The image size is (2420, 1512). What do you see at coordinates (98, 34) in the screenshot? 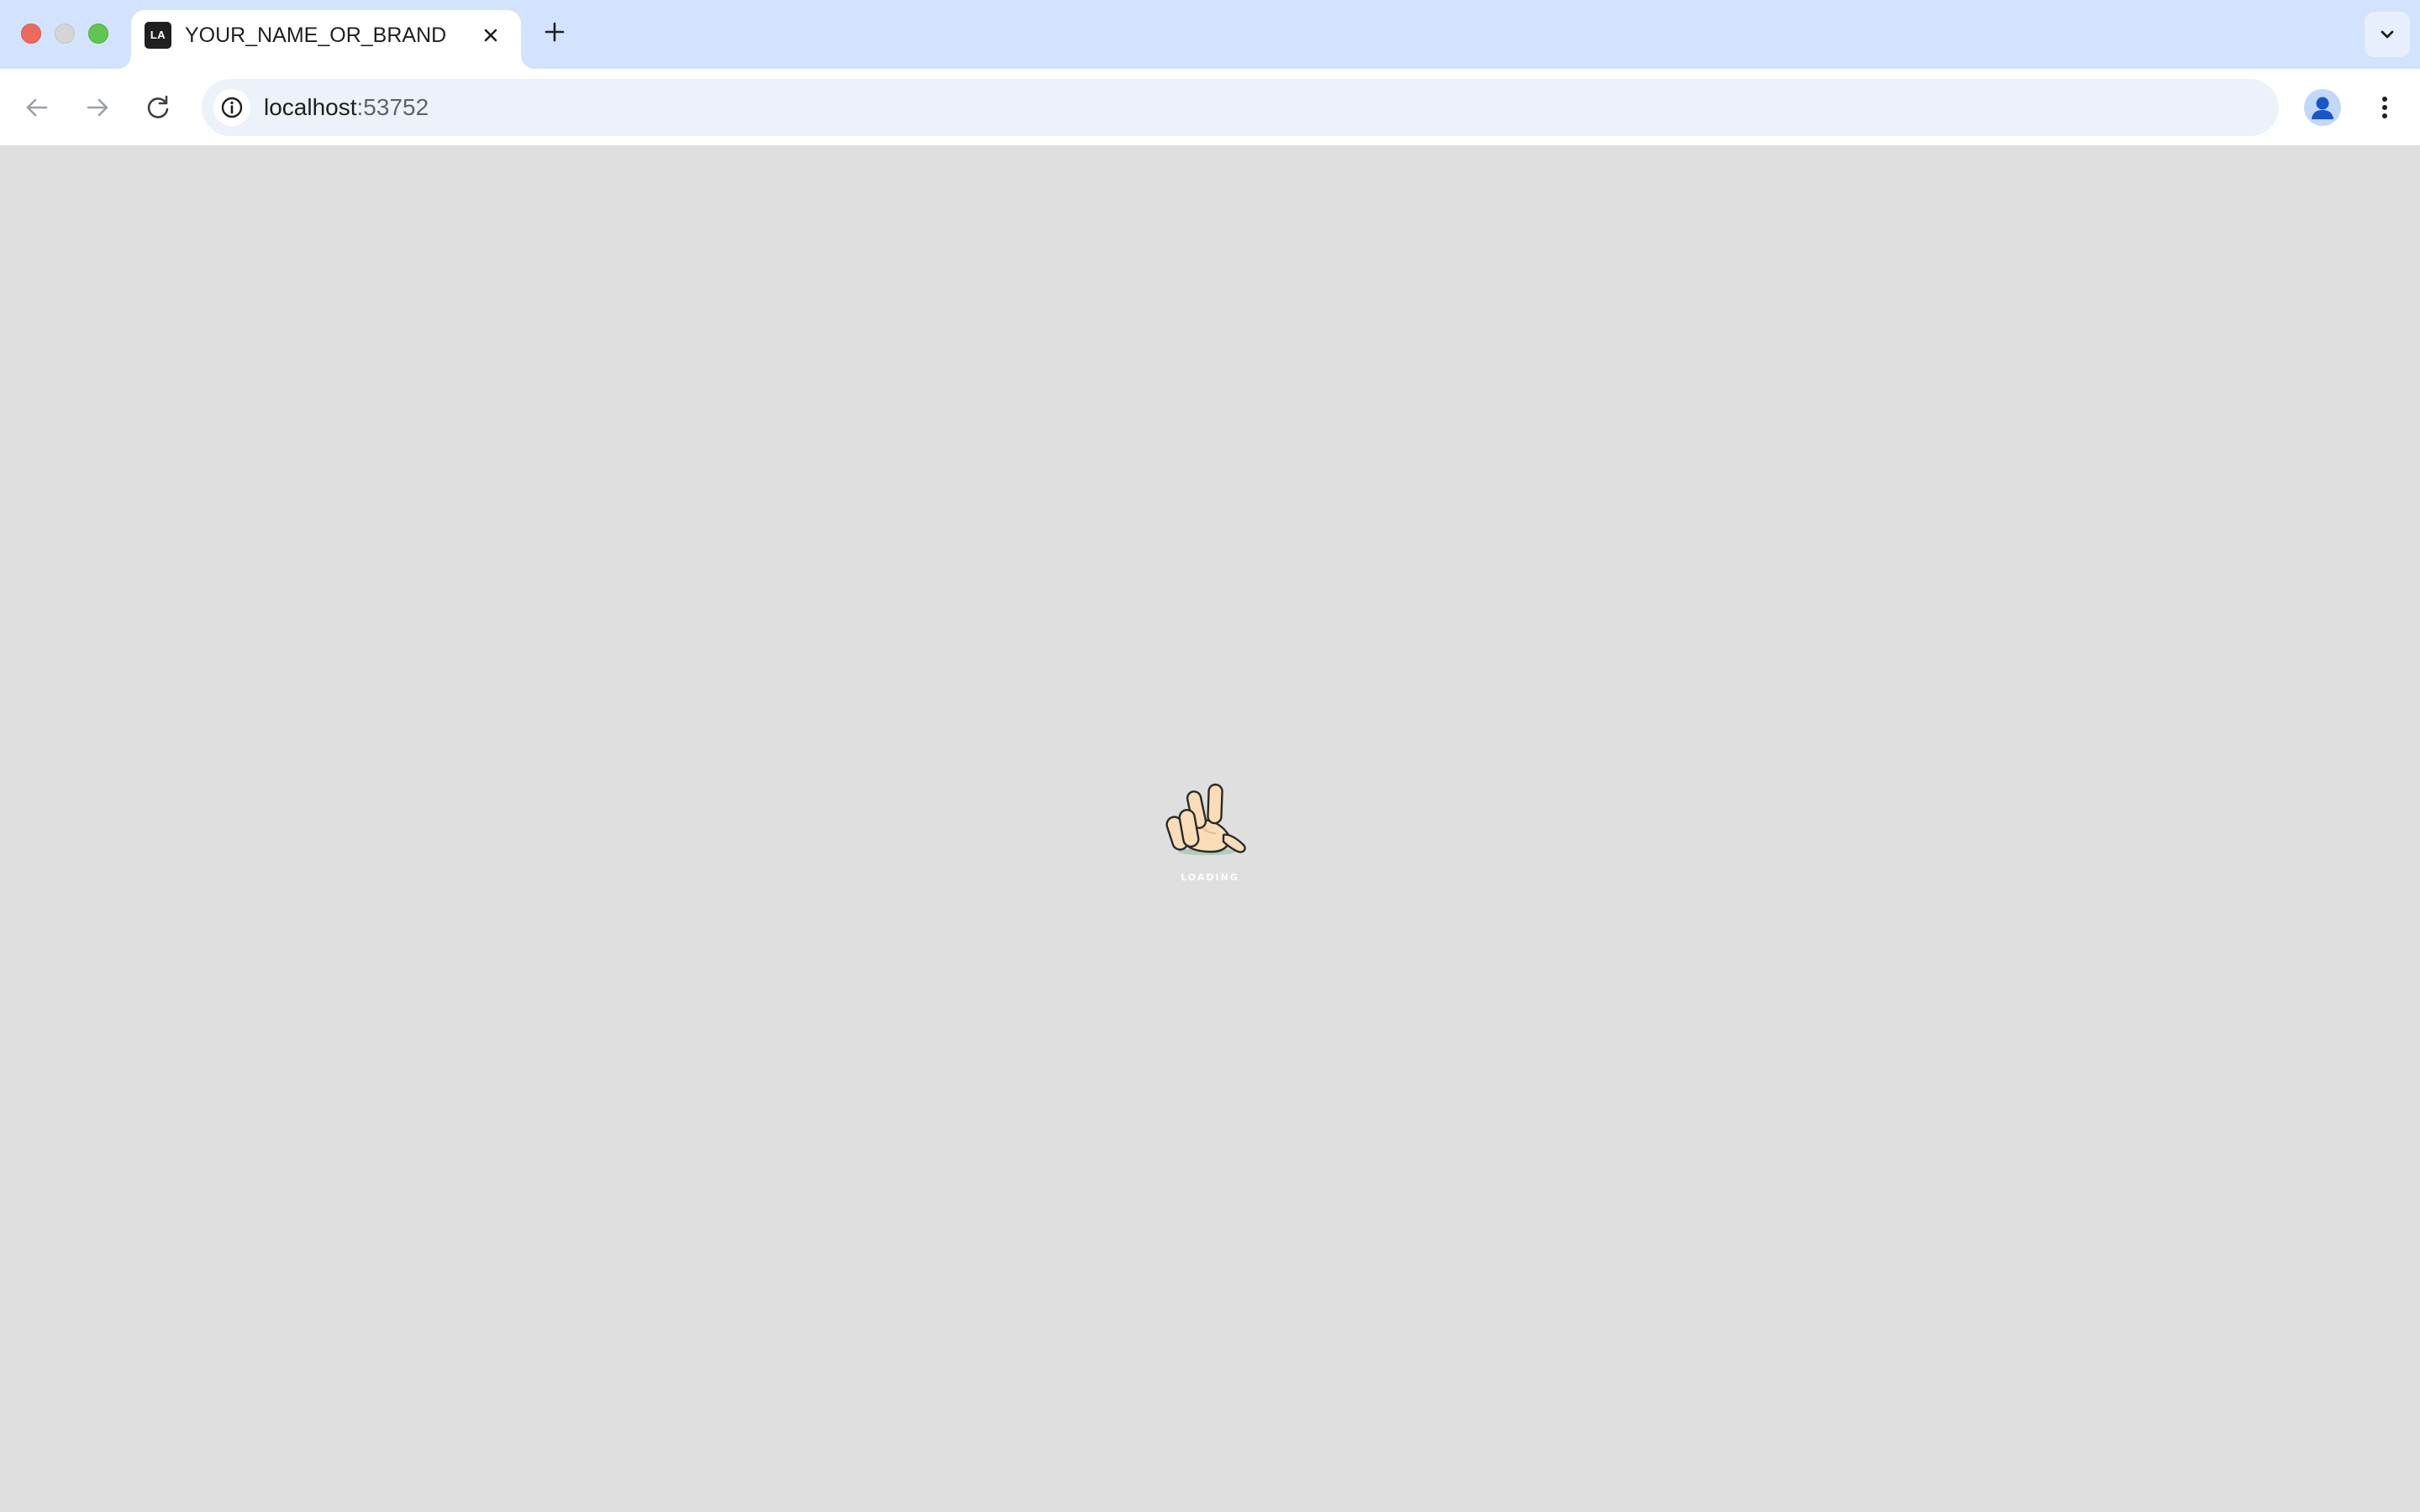
I see `window-maximize-button` at bounding box center [98, 34].